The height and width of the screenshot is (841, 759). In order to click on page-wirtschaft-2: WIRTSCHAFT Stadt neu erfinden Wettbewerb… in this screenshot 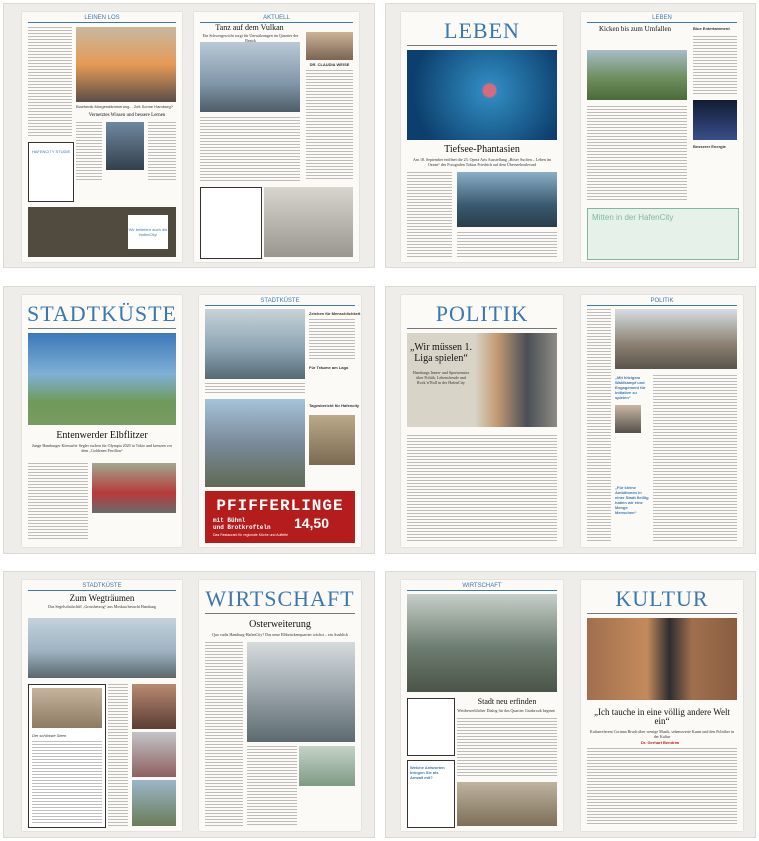, I will do `click(482, 705)`.